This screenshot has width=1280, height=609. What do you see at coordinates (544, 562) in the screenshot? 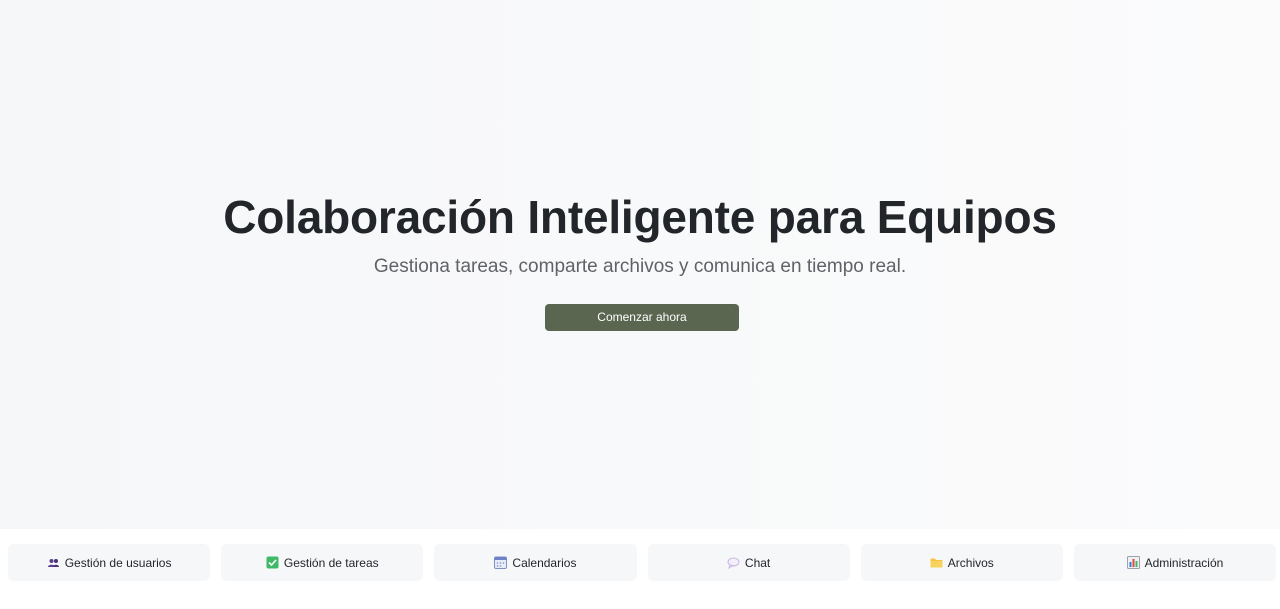
I see `feature-label-calendars: Calendarios` at bounding box center [544, 562].